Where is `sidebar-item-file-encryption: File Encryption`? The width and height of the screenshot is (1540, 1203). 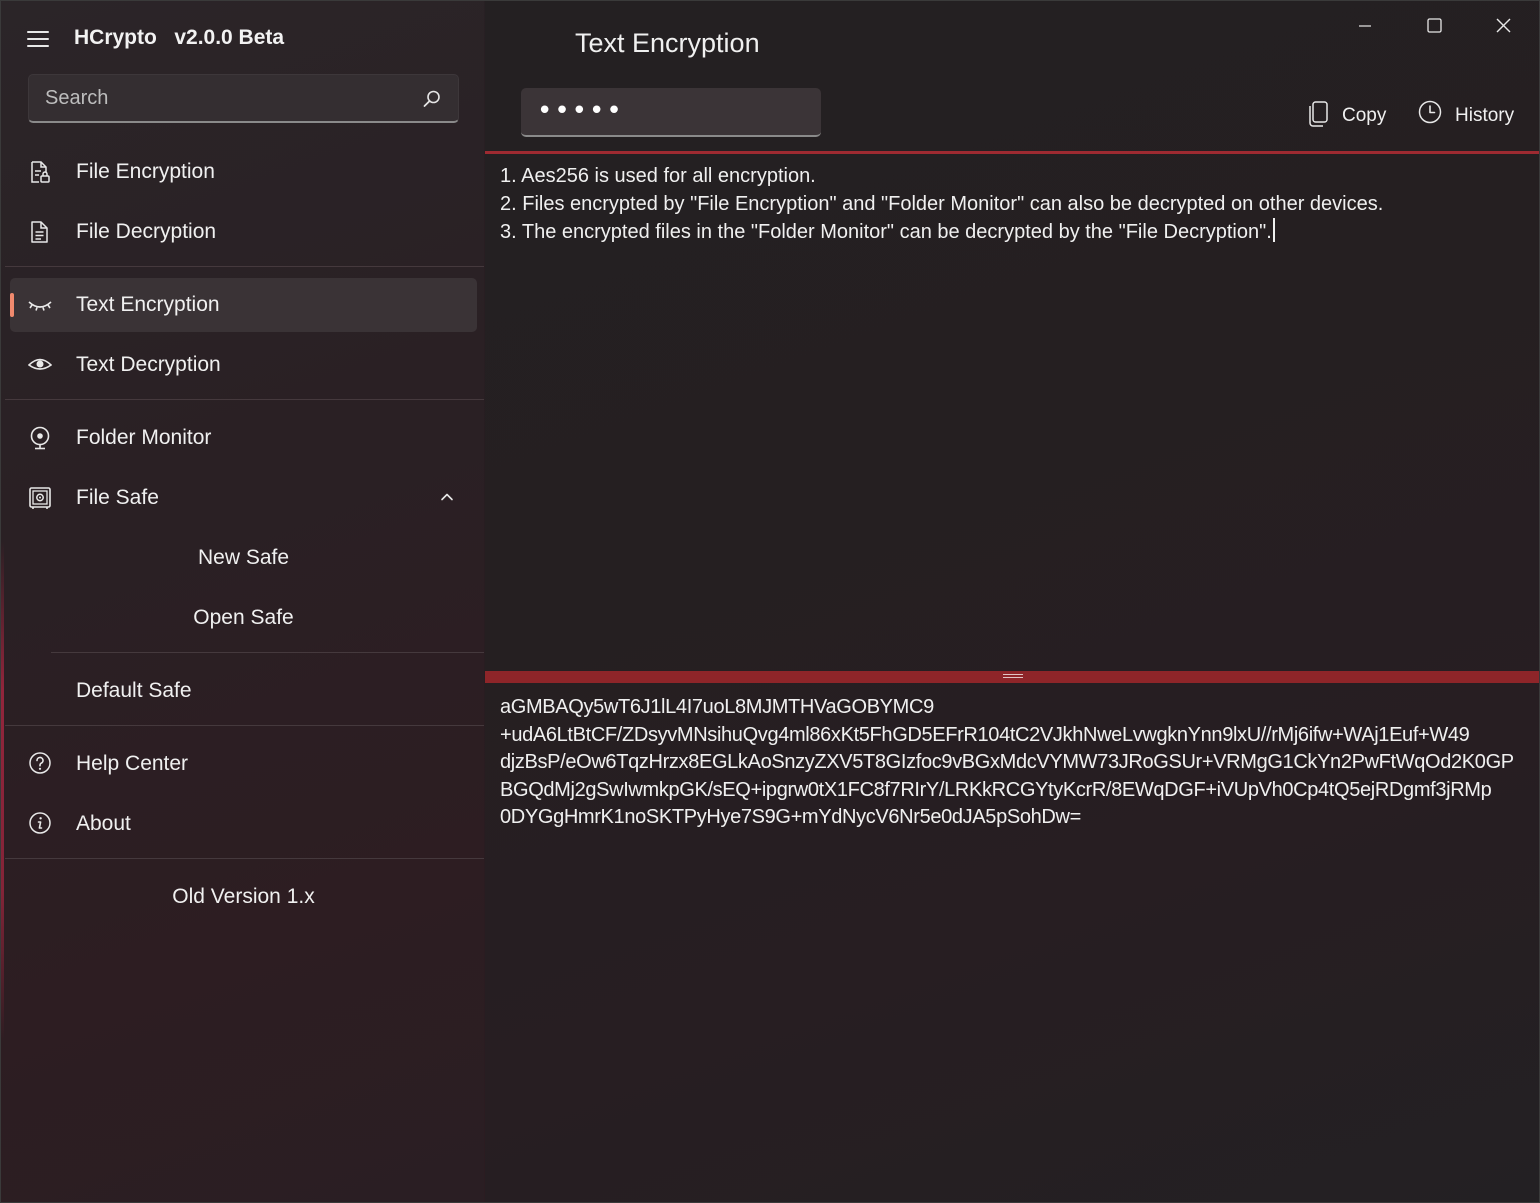
sidebar-item-file-encryption: File Encryption is located at coordinates (243, 172).